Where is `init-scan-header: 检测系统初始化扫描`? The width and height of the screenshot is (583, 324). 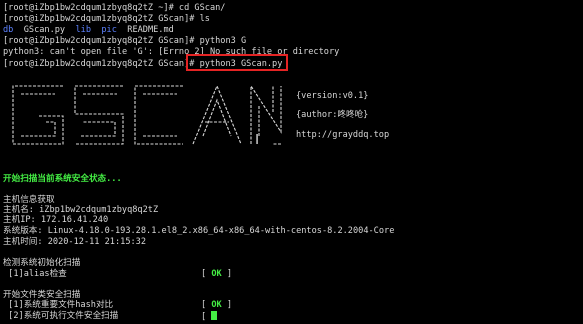
init-scan-header: 检测系统初始化扫描 is located at coordinates (42, 263).